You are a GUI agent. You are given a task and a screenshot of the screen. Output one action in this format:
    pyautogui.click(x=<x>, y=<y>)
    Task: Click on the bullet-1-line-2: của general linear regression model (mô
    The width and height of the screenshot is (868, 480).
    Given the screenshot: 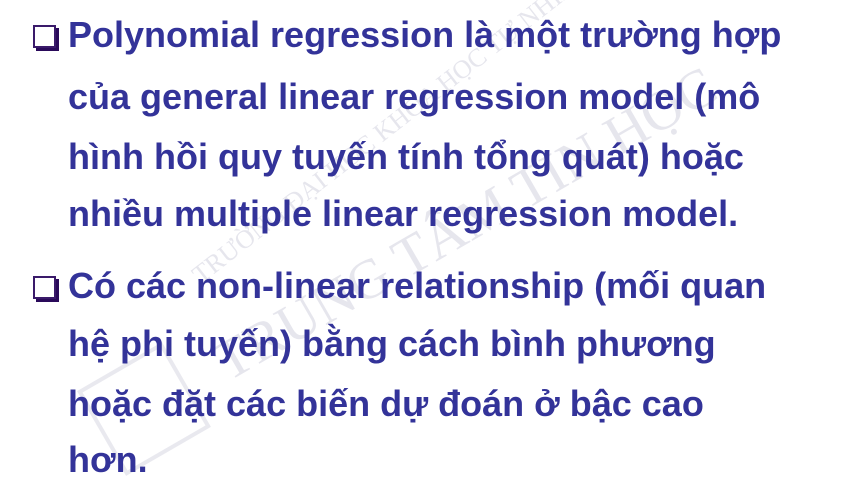 What is the action you would take?
    pyautogui.click(x=414, y=96)
    